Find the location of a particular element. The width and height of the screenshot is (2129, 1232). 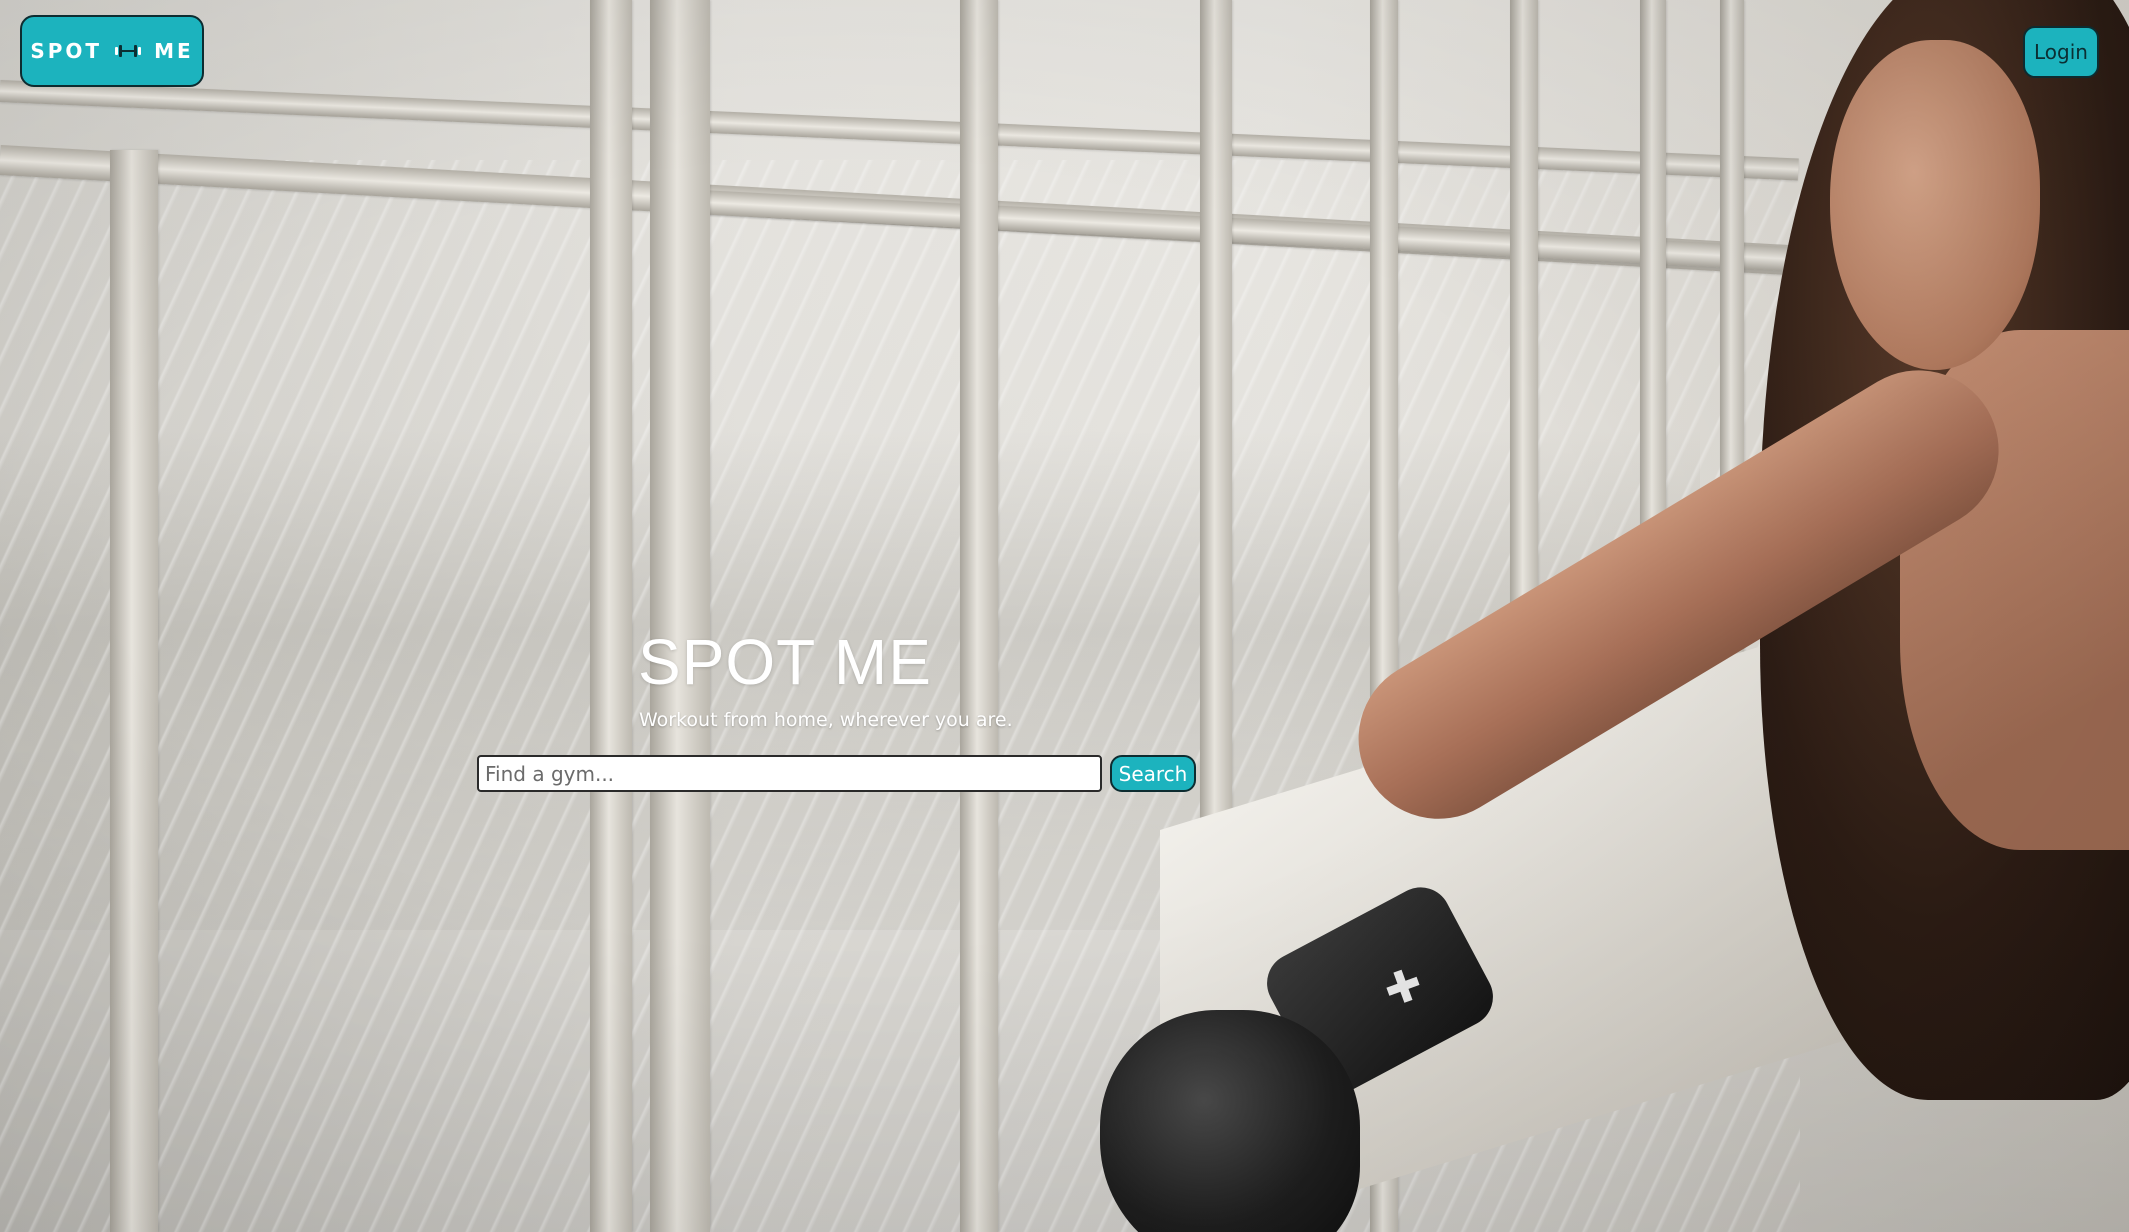

search-button: Search is located at coordinates (1153, 773).